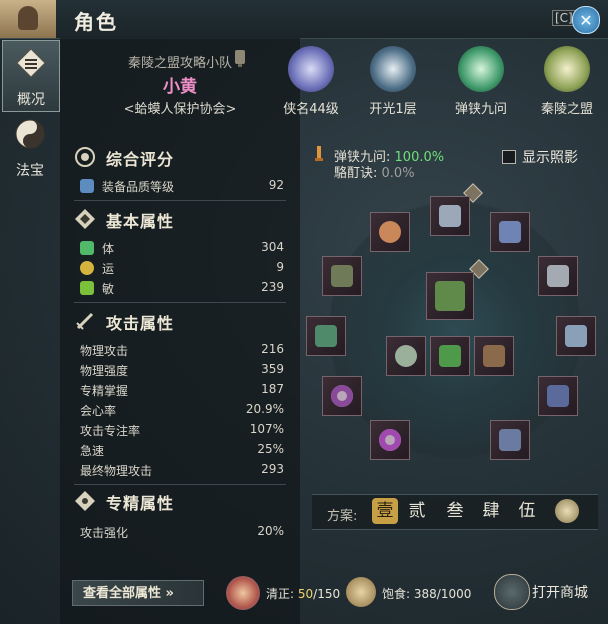 The height and width of the screenshot is (624, 608). Describe the element at coordinates (87, 248) in the screenshot. I see `constitution-icon` at that location.